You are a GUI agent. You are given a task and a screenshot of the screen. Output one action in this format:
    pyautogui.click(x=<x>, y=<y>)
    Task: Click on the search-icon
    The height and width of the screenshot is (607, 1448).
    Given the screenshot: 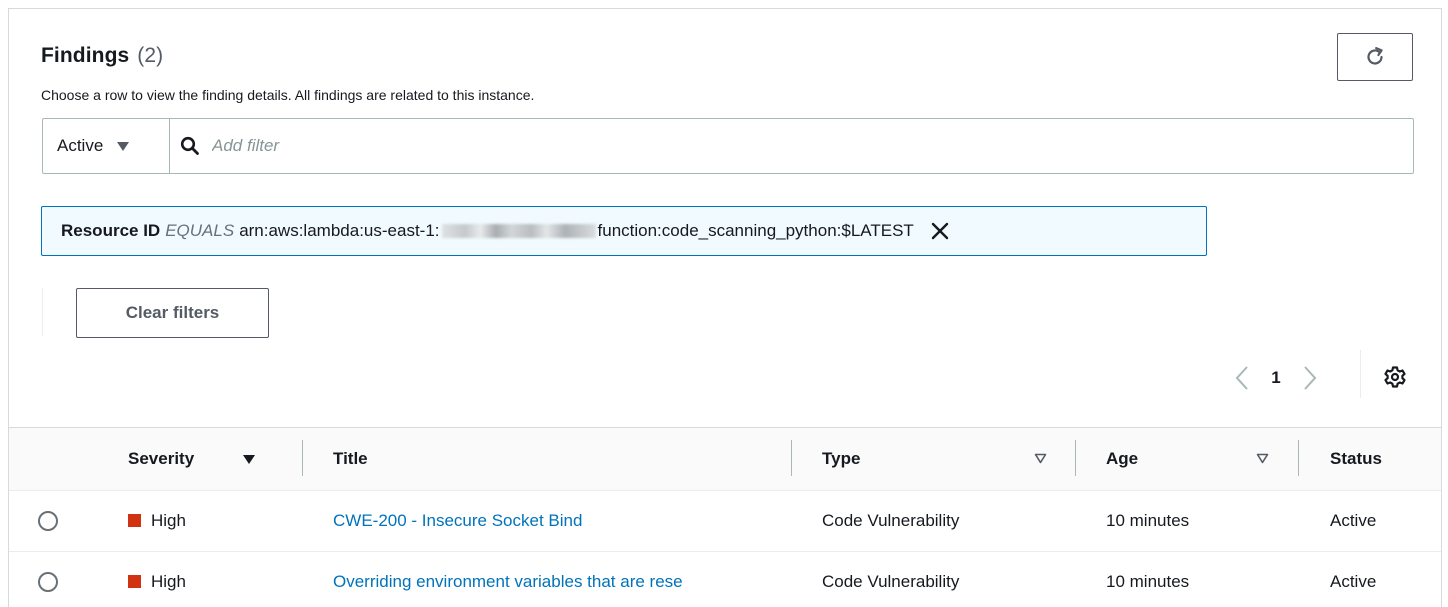 What is the action you would take?
    pyautogui.click(x=189, y=145)
    